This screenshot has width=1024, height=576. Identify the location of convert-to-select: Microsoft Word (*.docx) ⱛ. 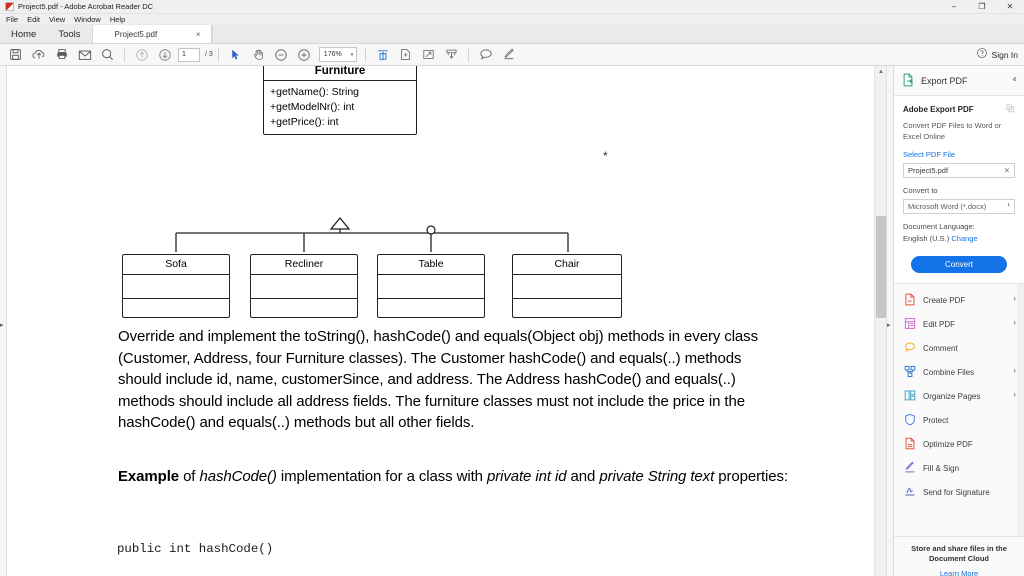
(959, 206).